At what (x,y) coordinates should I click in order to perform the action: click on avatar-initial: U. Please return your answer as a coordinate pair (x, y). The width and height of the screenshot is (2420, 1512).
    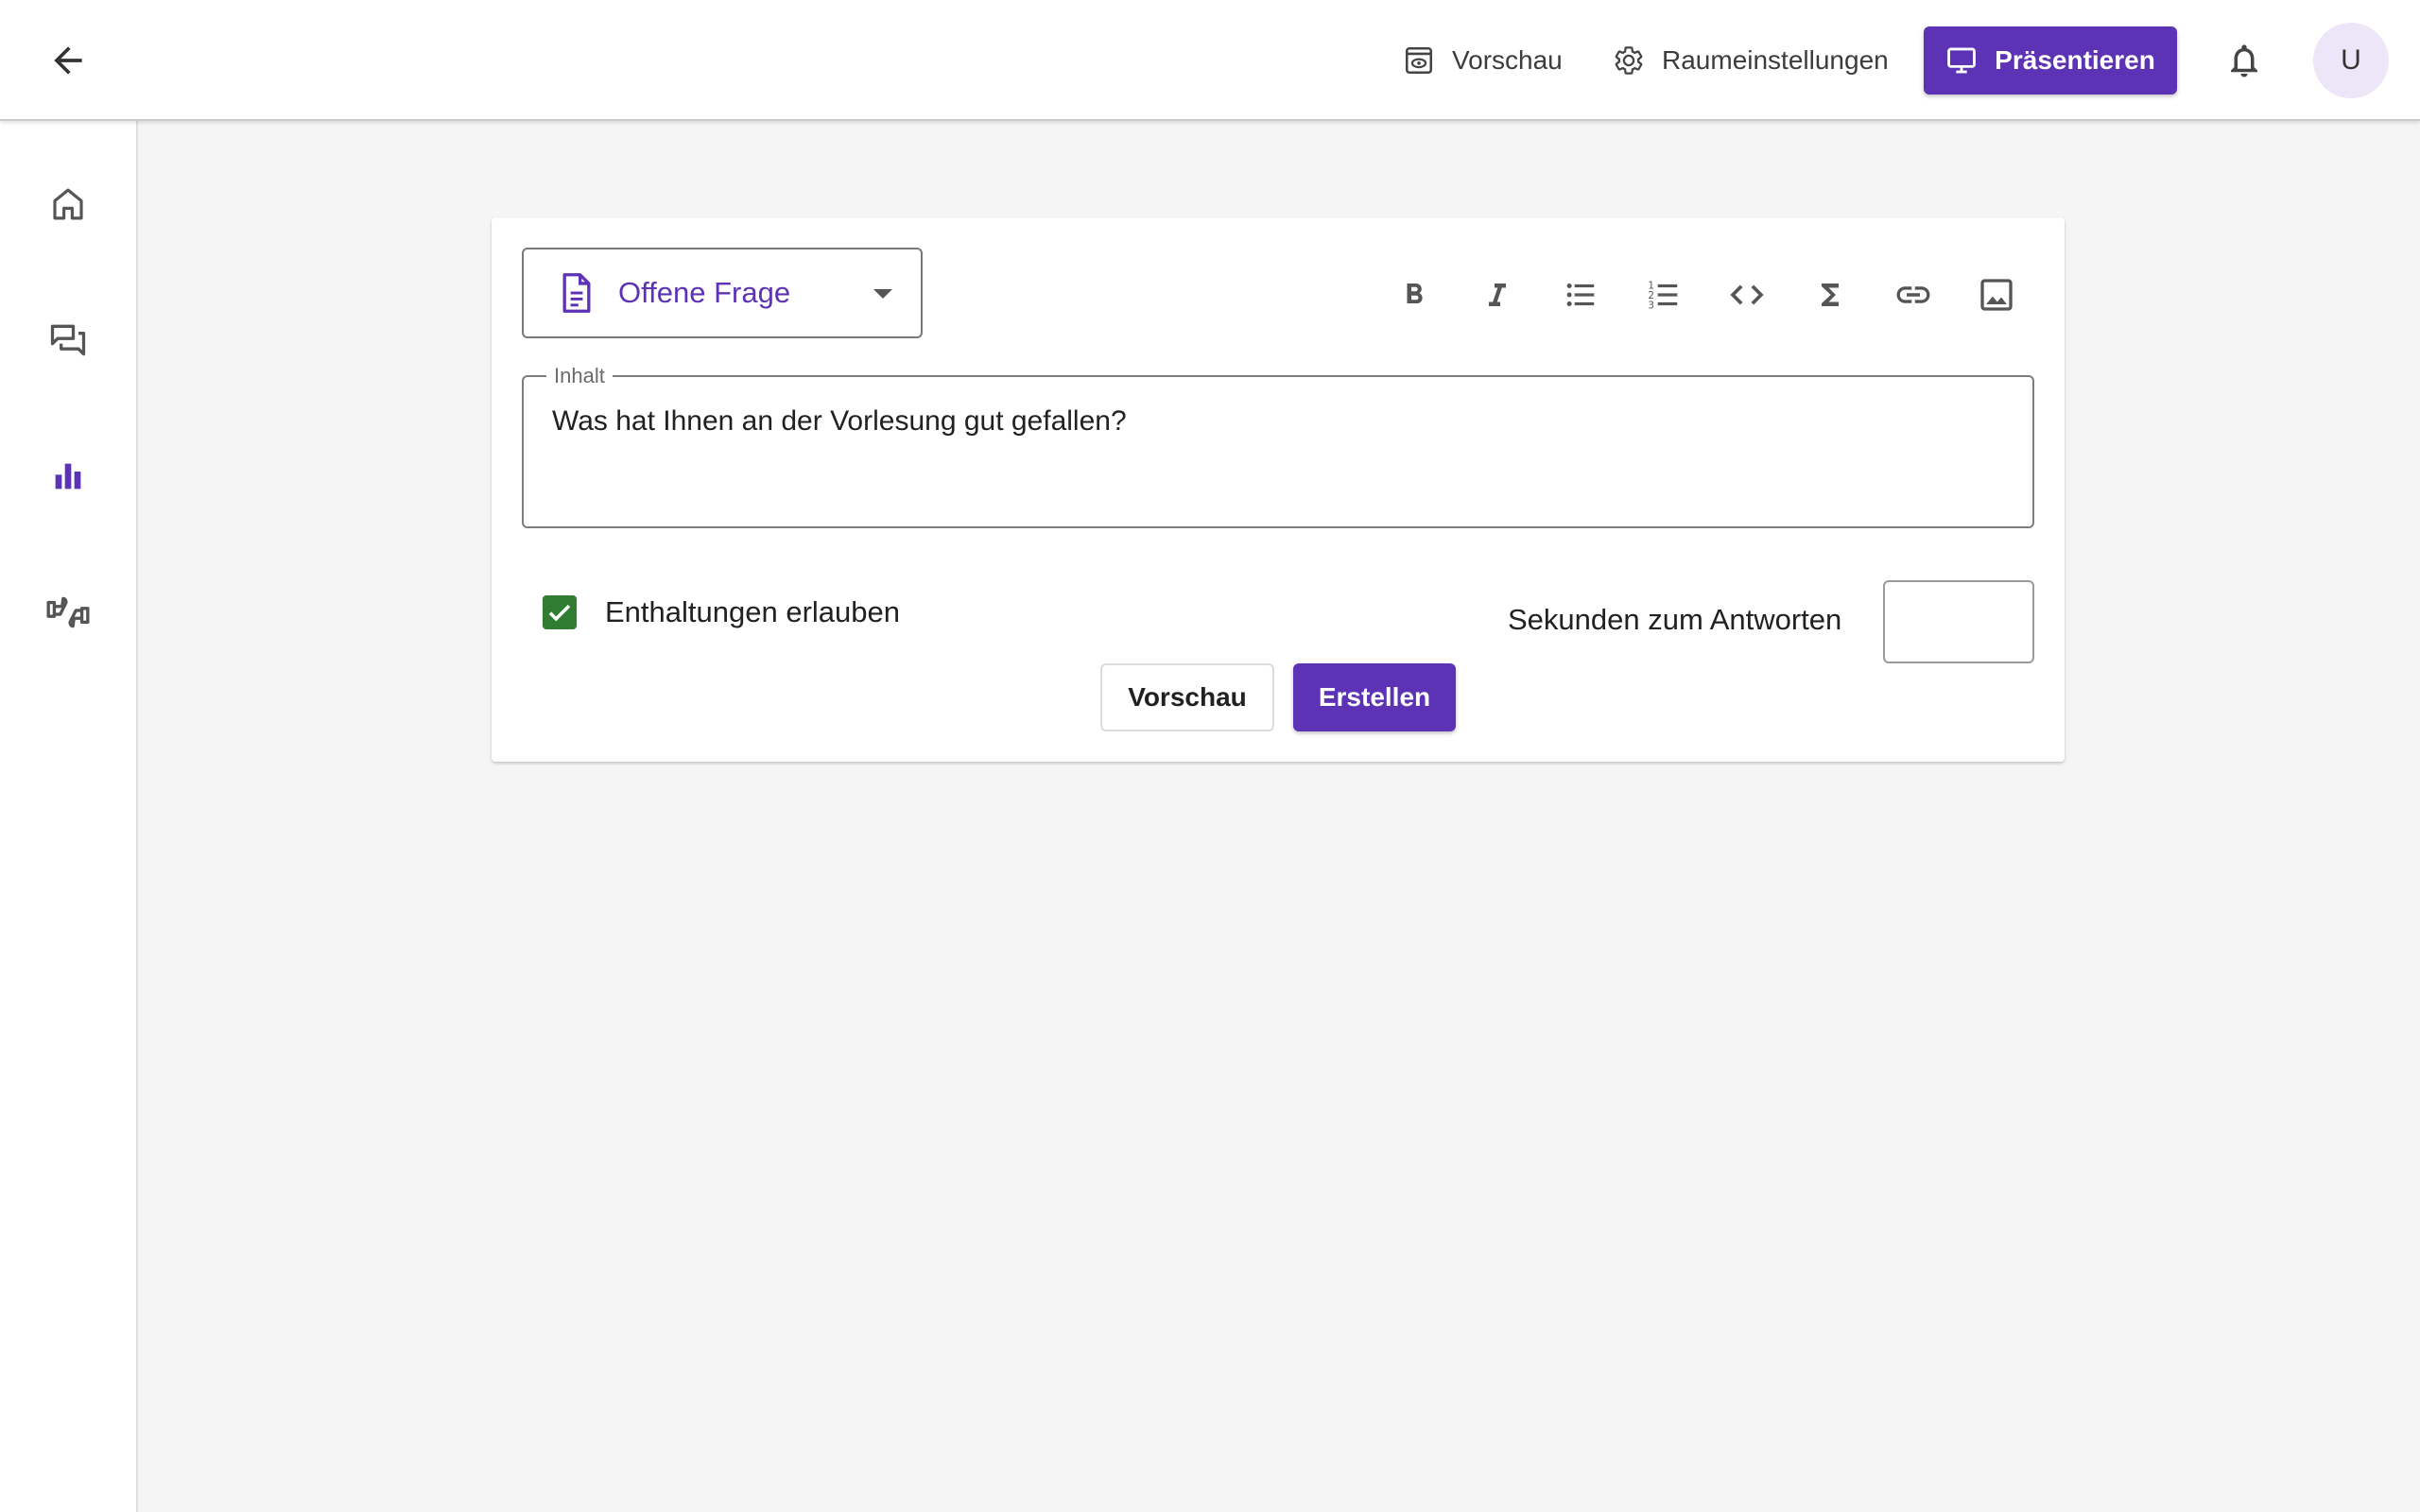
    Looking at the image, I should click on (2351, 60).